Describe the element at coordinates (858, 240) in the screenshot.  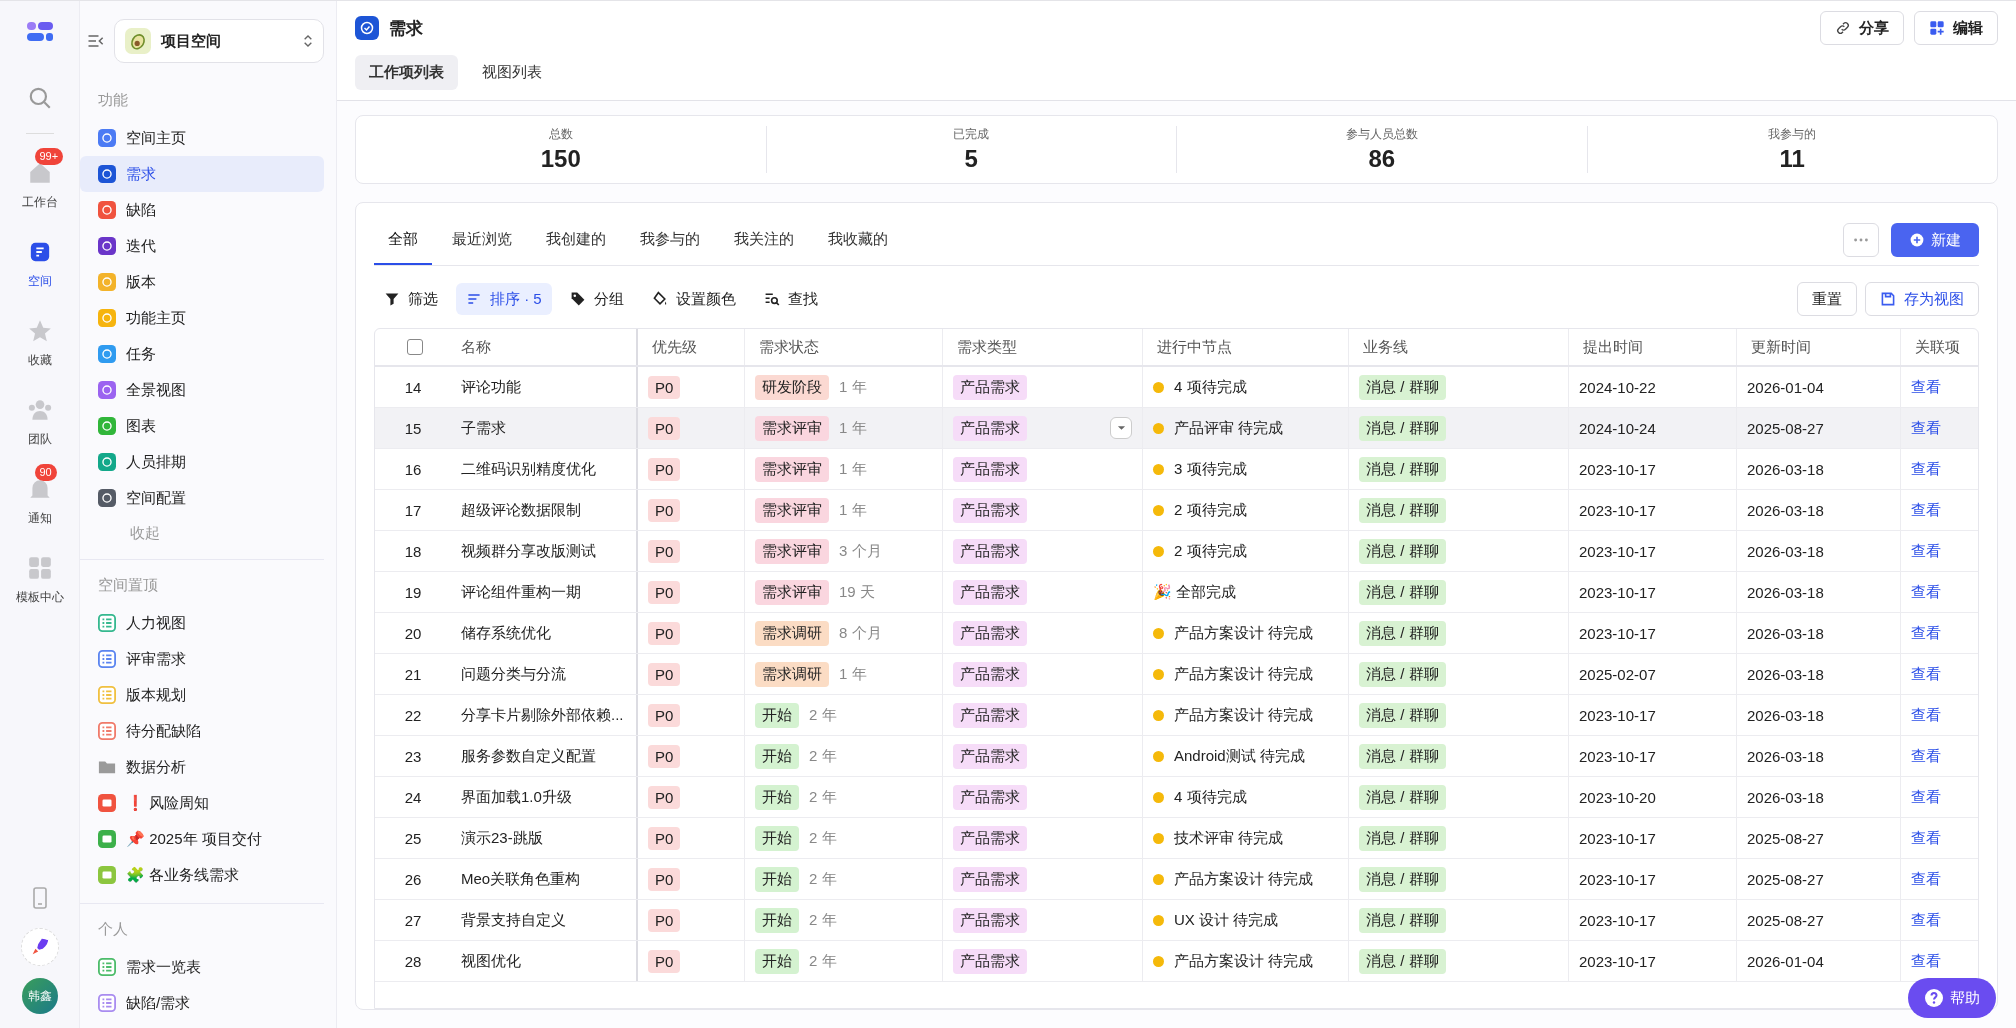
I see `view-tab: 我收藏的` at that location.